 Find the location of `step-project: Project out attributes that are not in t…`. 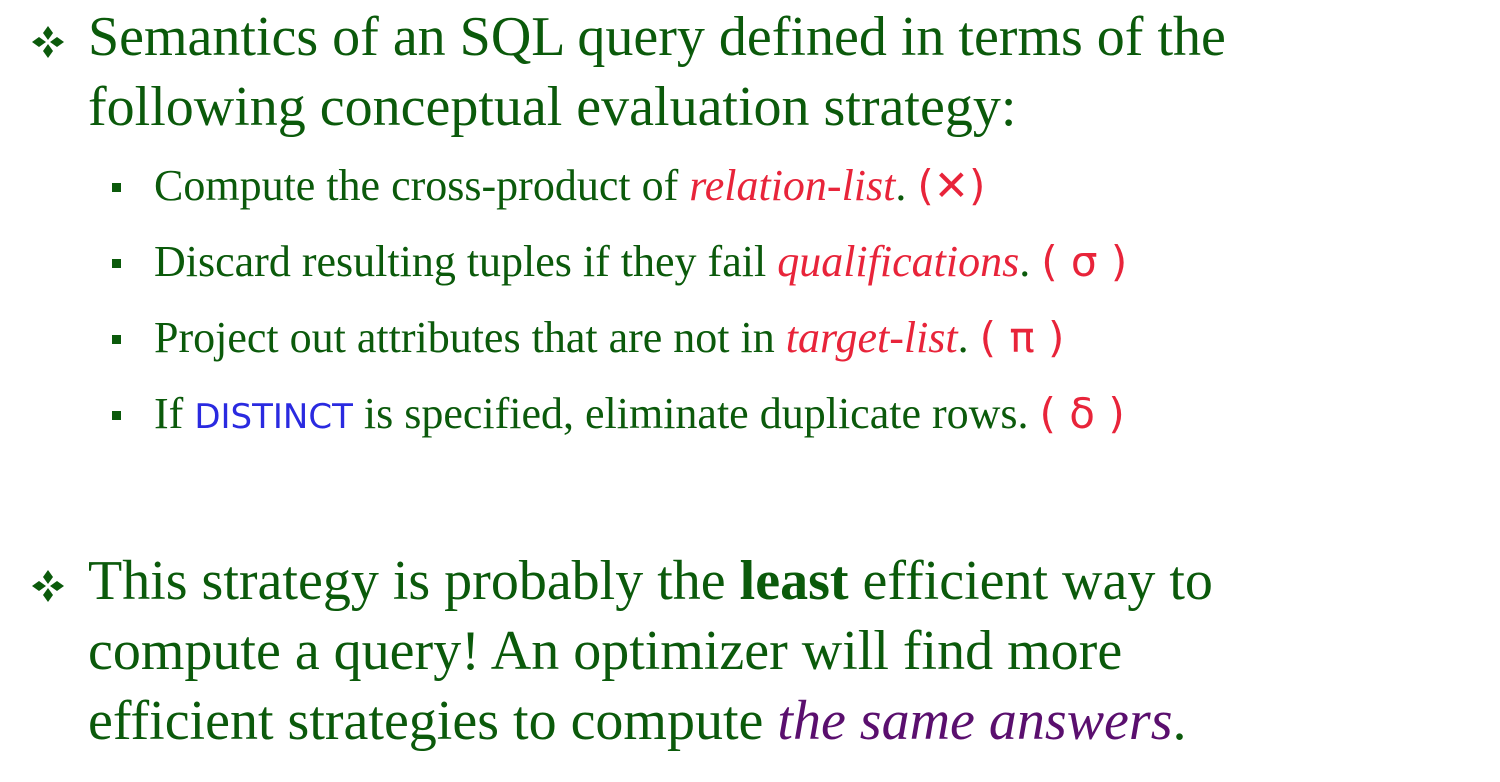

step-project: Project out attributes that are not in t… is located at coordinates (669, 338).